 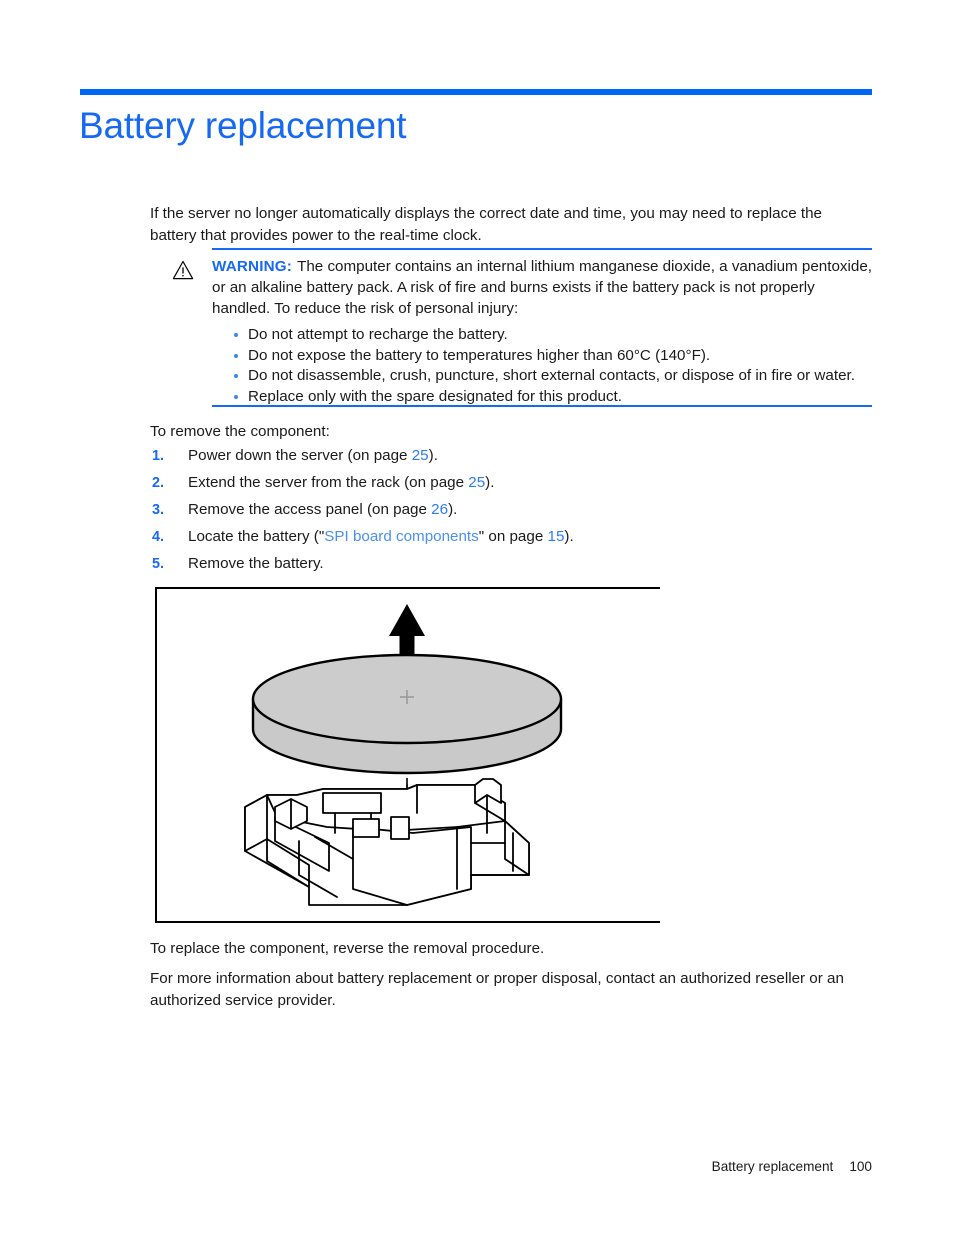 What do you see at coordinates (387, 842) in the screenshot?
I see `battery-socket-holder` at bounding box center [387, 842].